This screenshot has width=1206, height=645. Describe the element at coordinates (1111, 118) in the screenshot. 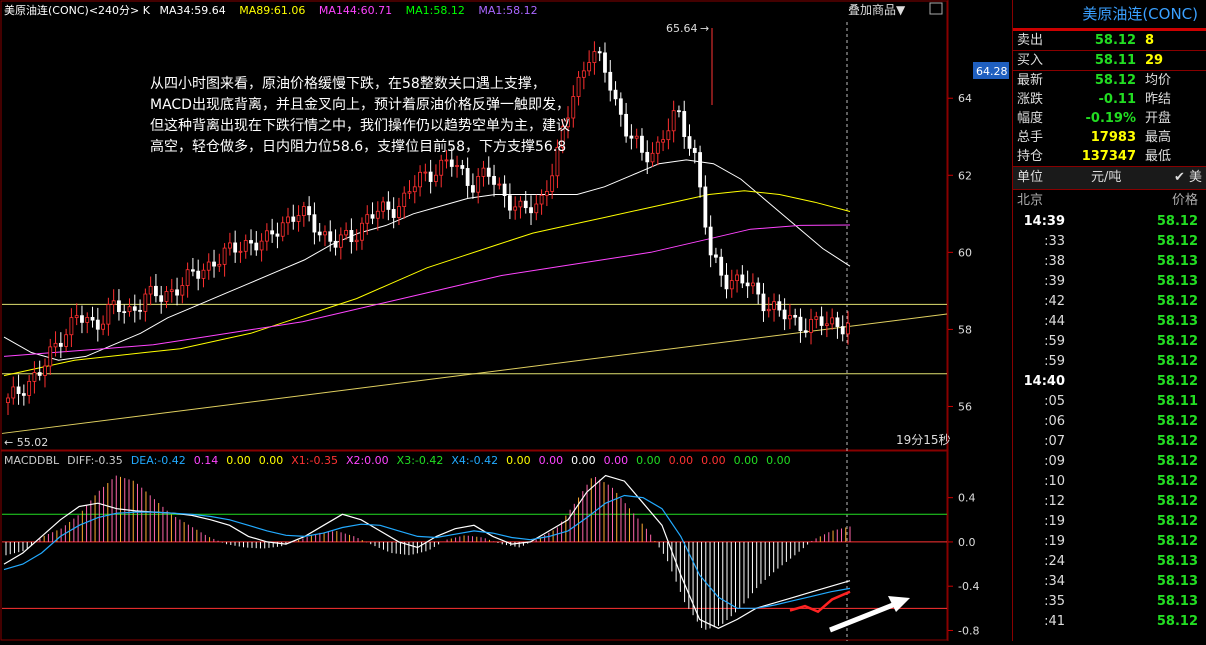

I see `pct-value: -0.19%` at that location.